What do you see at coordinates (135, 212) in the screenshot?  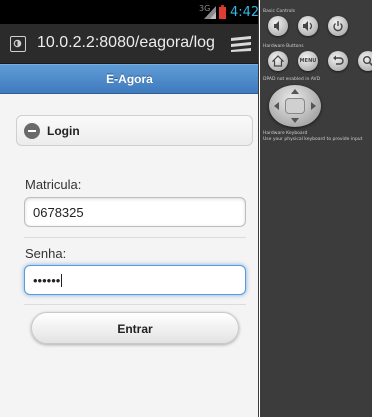 I see `matricula-input: 0678325` at bounding box center [135, 212].